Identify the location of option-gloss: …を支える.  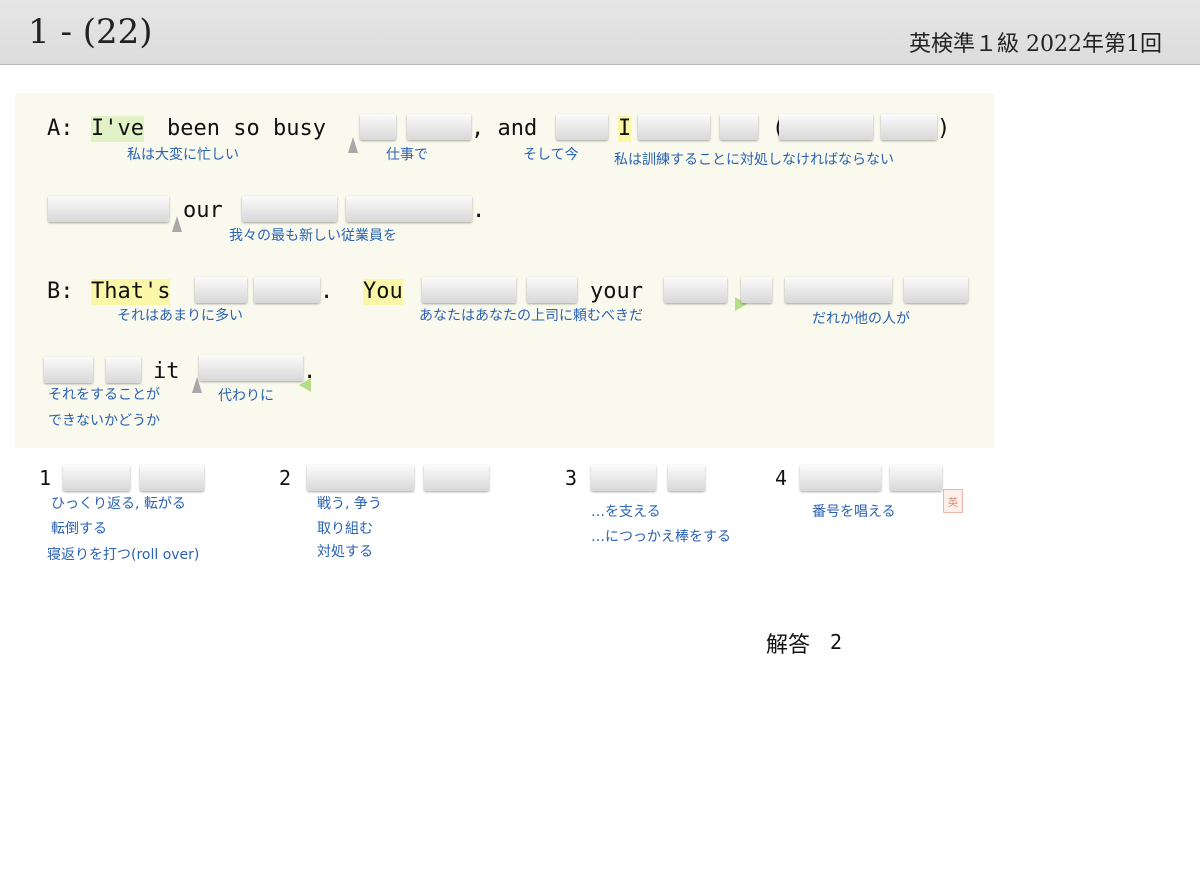
(626, 512).